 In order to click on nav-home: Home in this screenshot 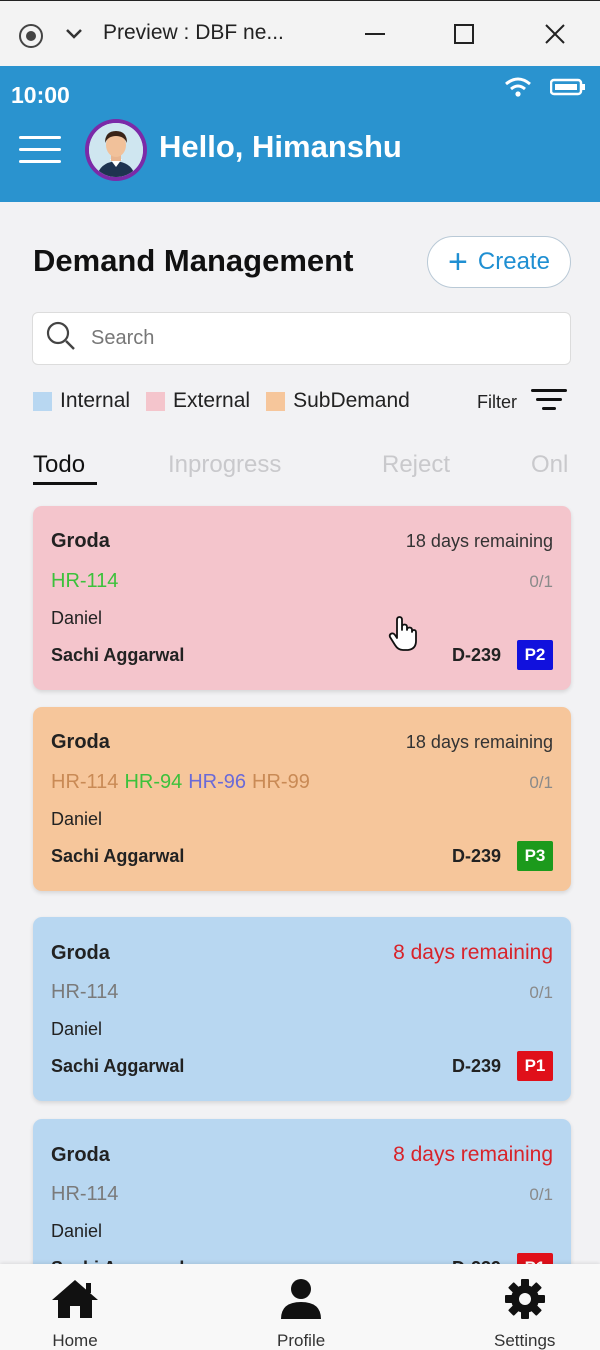, I will do `click(75, 1314)`.